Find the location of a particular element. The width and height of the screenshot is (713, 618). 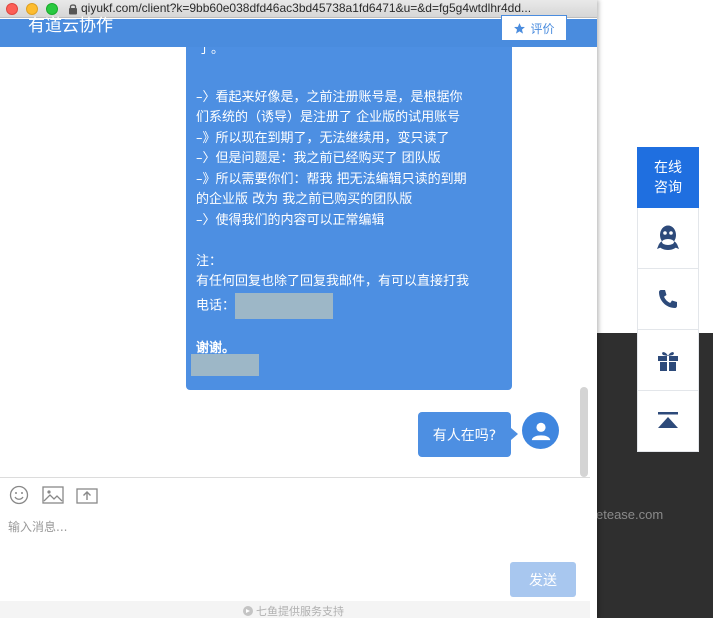

back-to-top-button is located at coordinates (668, 421).